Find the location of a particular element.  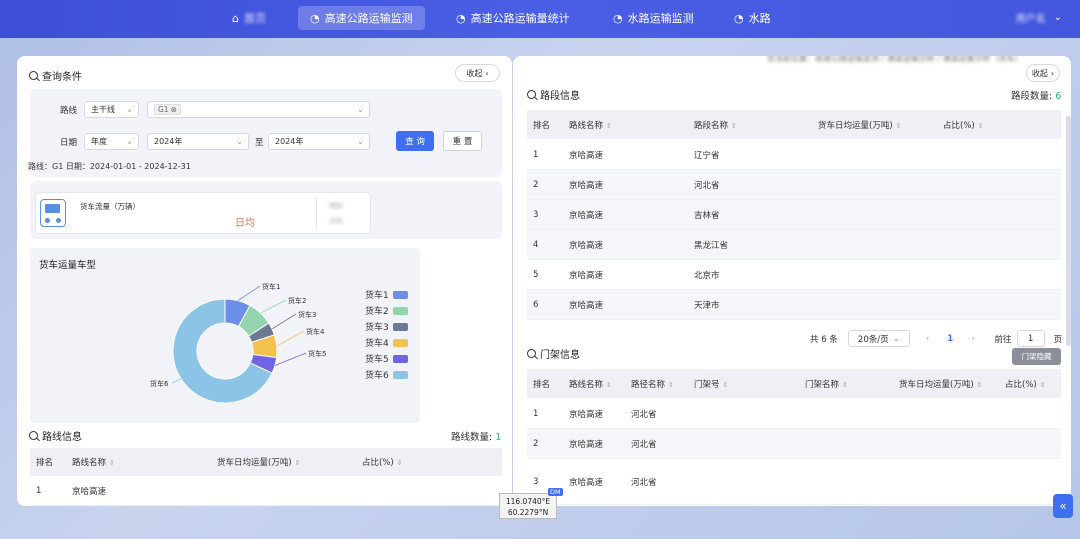

legend-swatch is located at coordinates (400, 326).